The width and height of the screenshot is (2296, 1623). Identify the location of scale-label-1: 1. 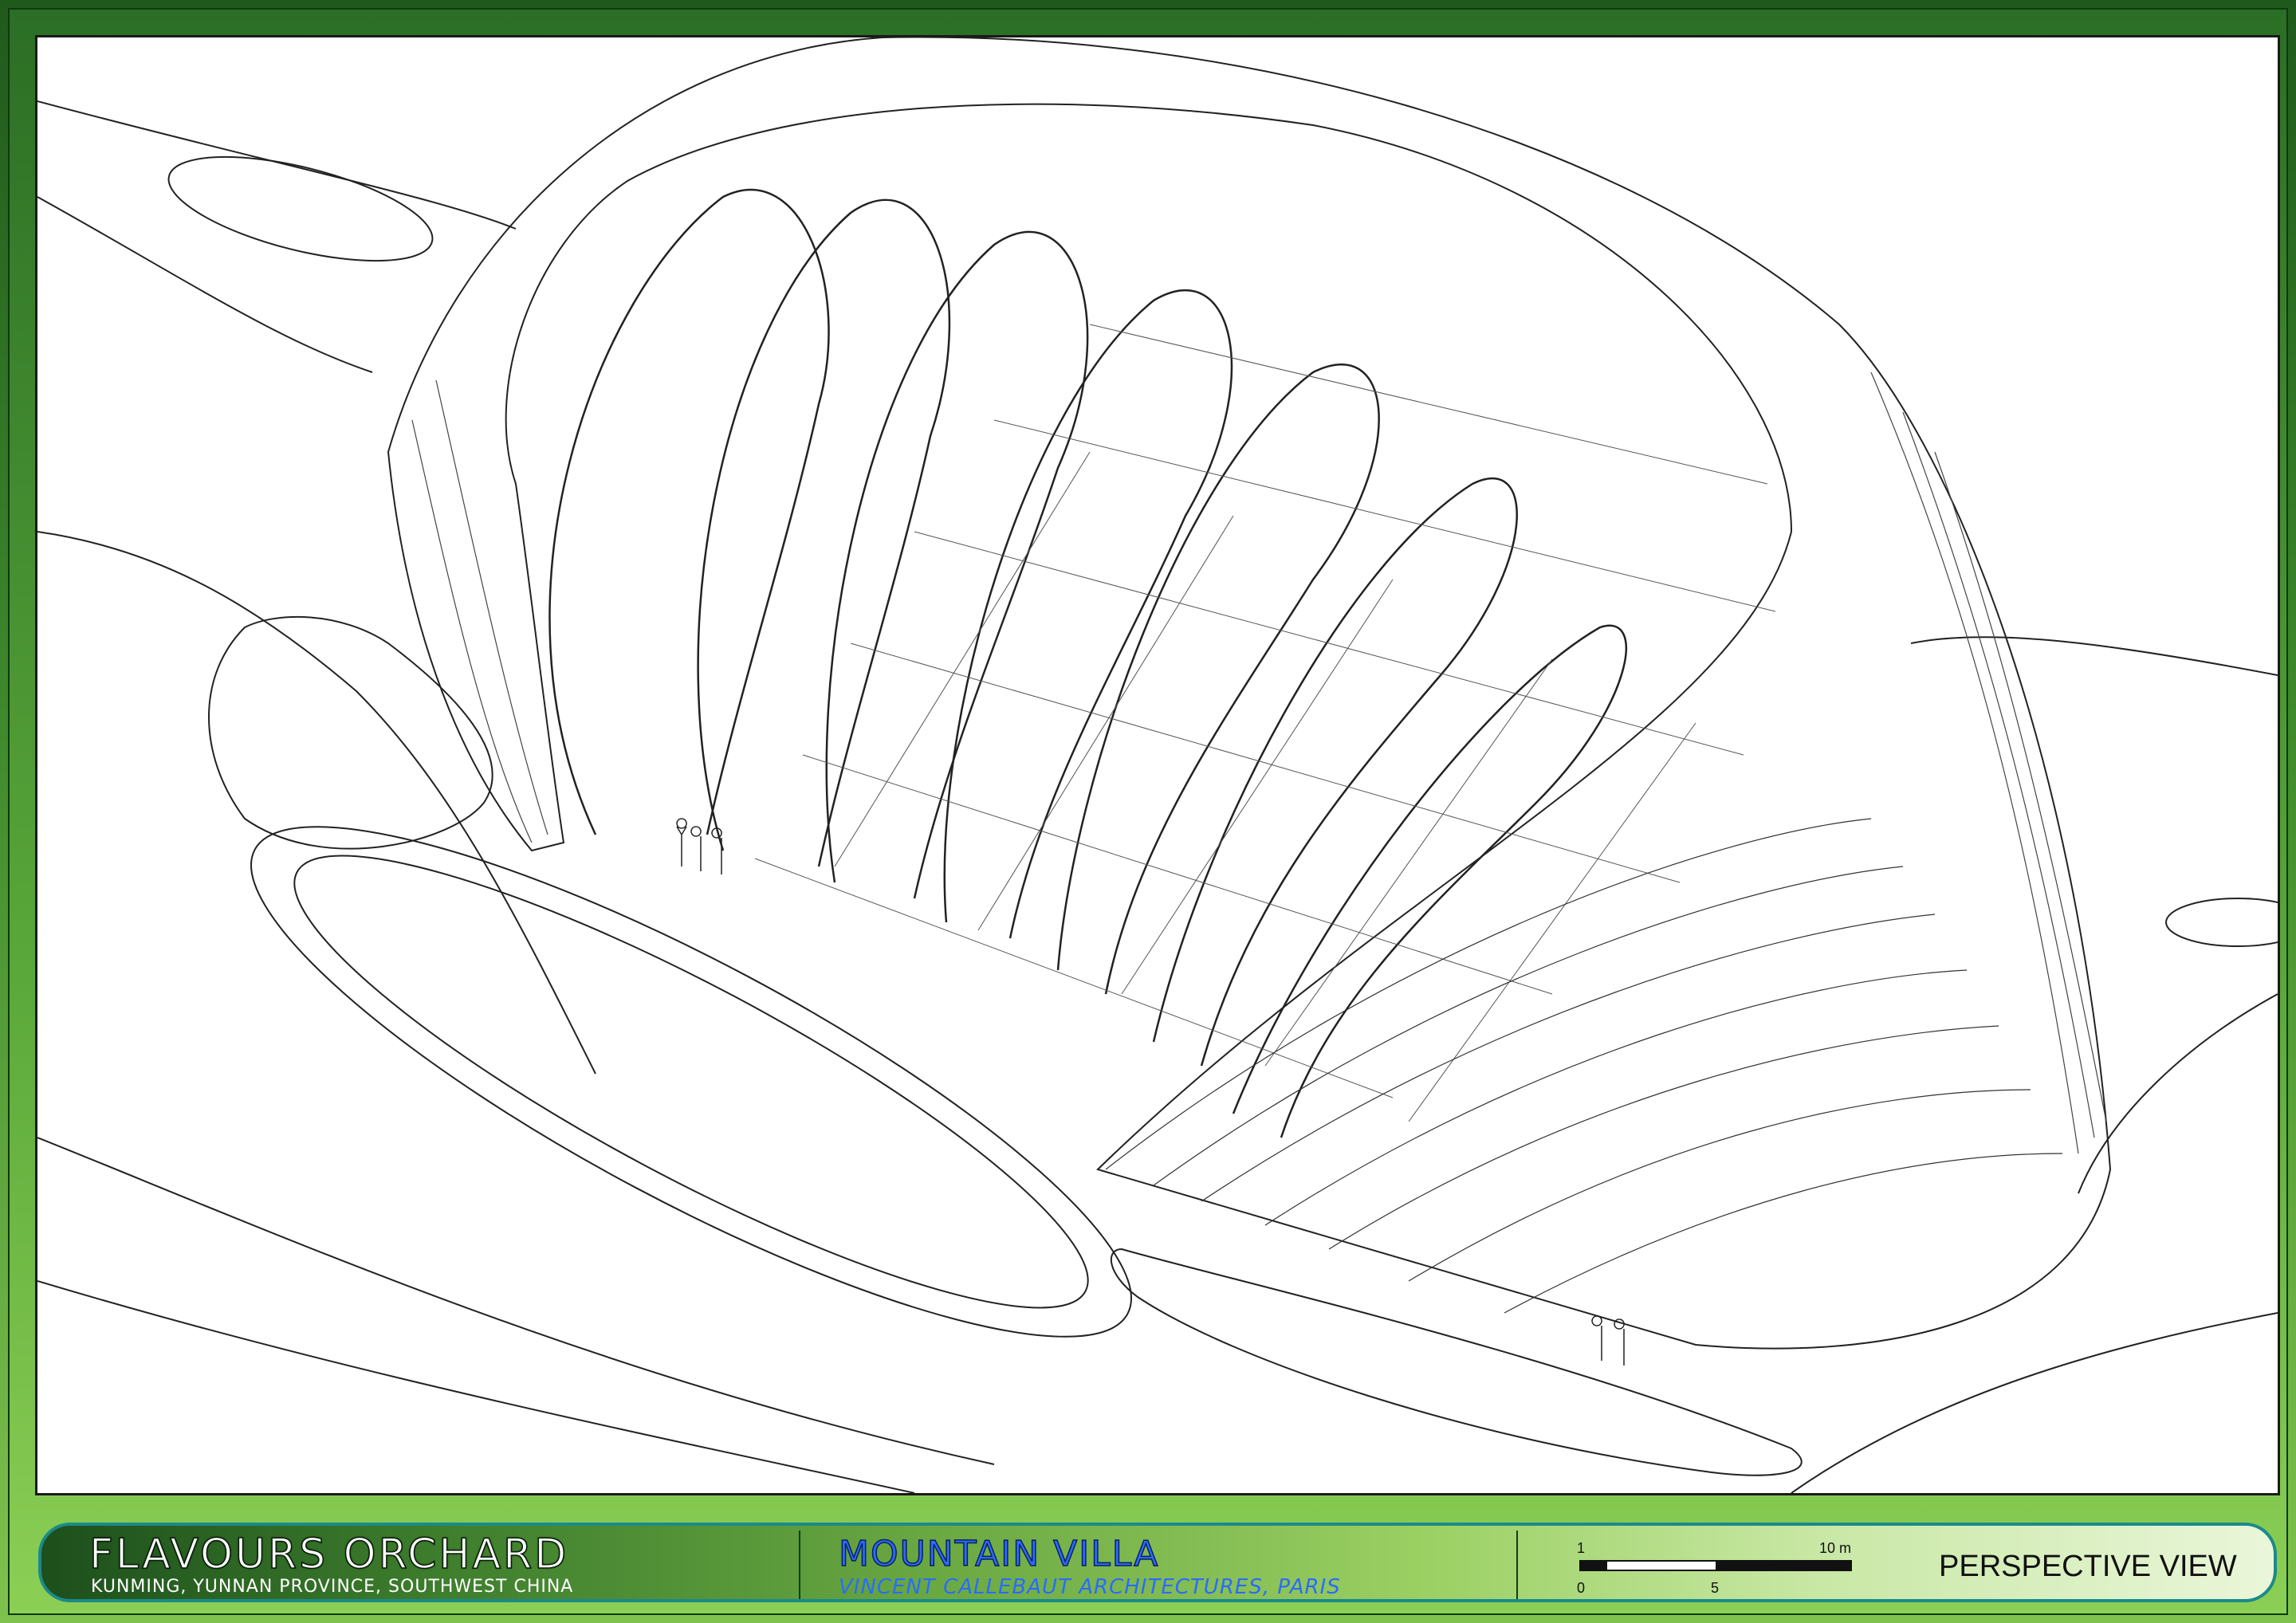
(1581, 1548).